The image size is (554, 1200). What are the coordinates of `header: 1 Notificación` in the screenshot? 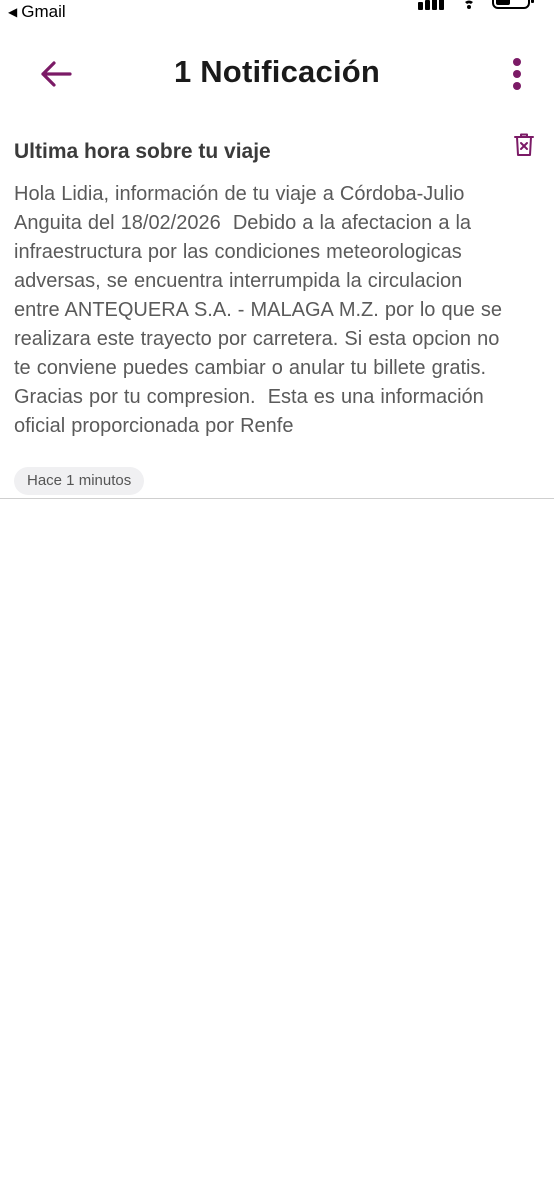 It's located at (277, 74).